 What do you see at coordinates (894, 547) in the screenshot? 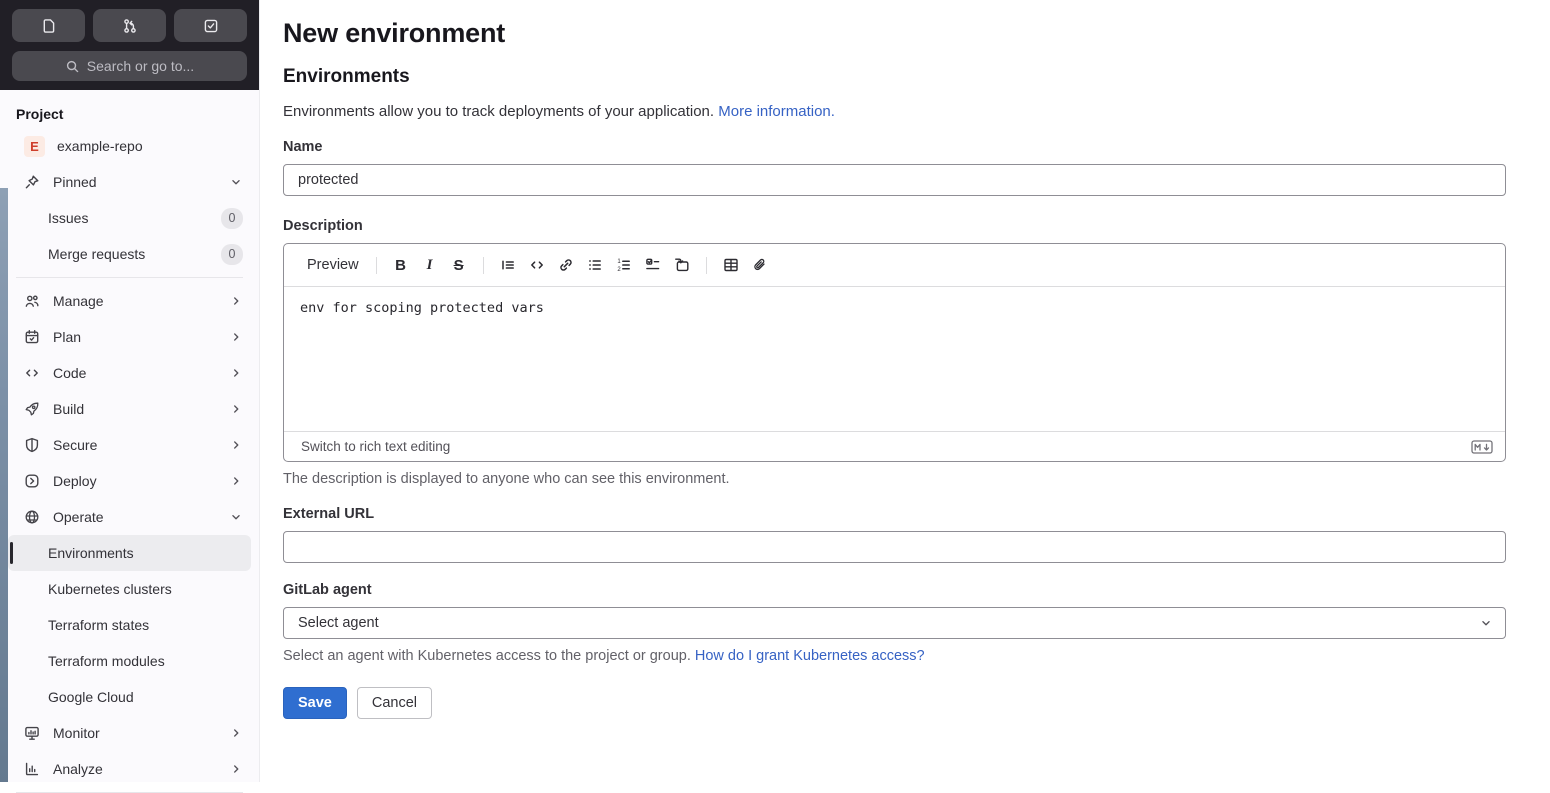
I see `external-url-input` at bounding box center [894, 547].